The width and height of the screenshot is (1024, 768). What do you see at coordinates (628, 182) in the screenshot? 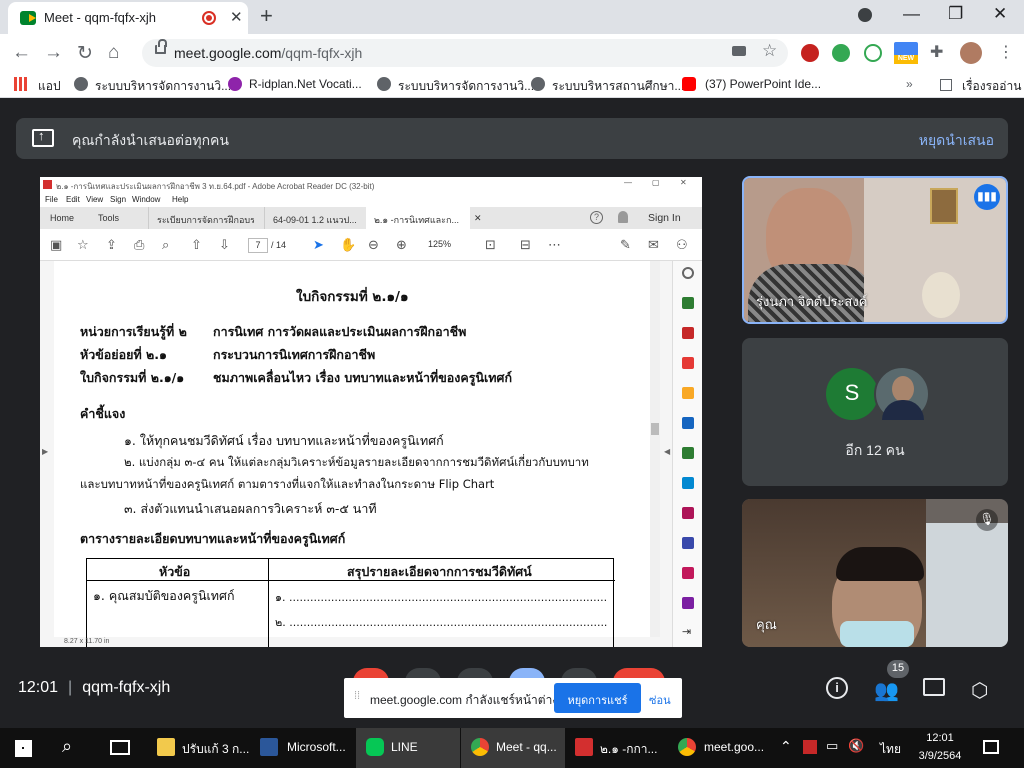
I see `acrobat-minimize: —` at bounding box center [628, 182].